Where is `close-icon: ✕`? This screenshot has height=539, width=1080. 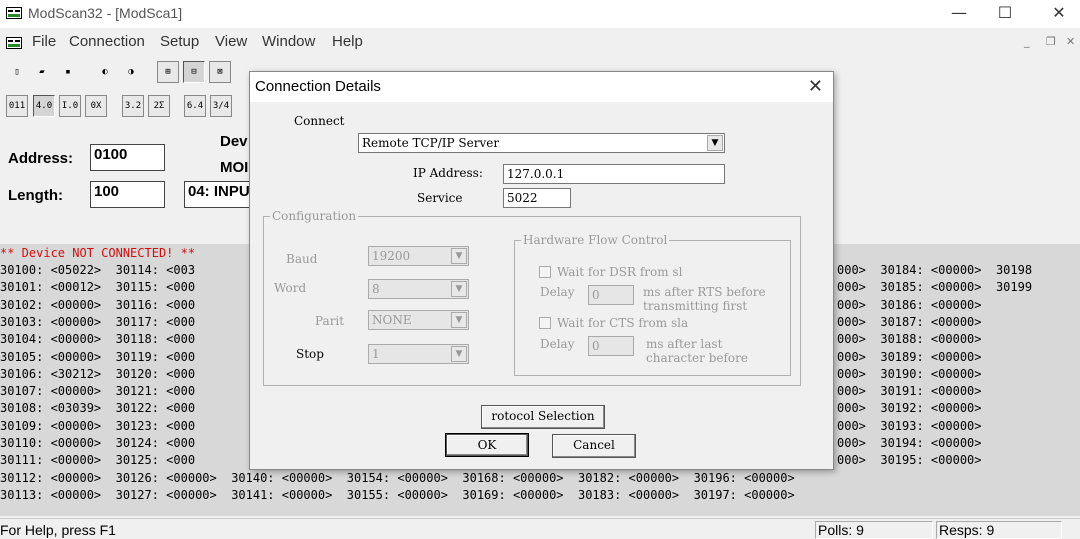 close-icon: ✕ is located at coordinates (1058, 14).